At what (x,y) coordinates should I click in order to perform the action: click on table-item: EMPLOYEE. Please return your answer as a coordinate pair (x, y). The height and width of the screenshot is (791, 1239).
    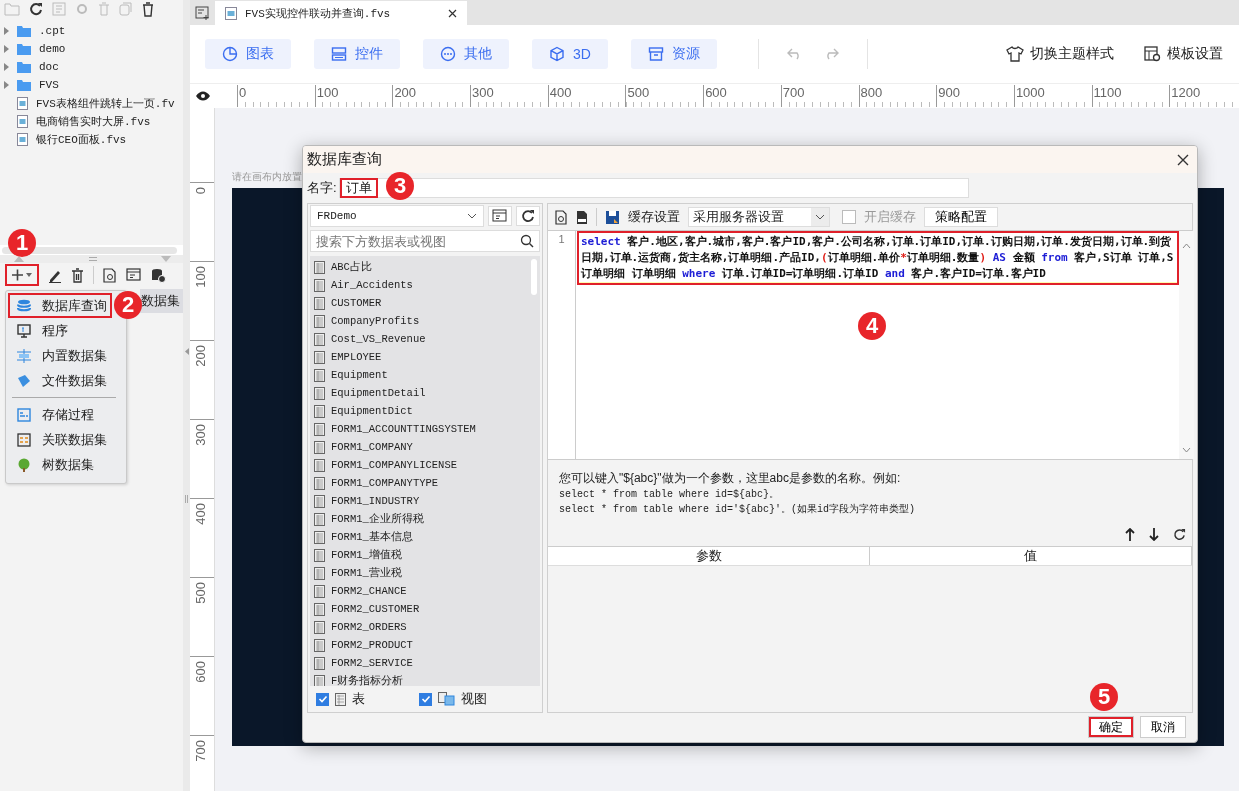
    Looking at the image, I should click on (356, 357).